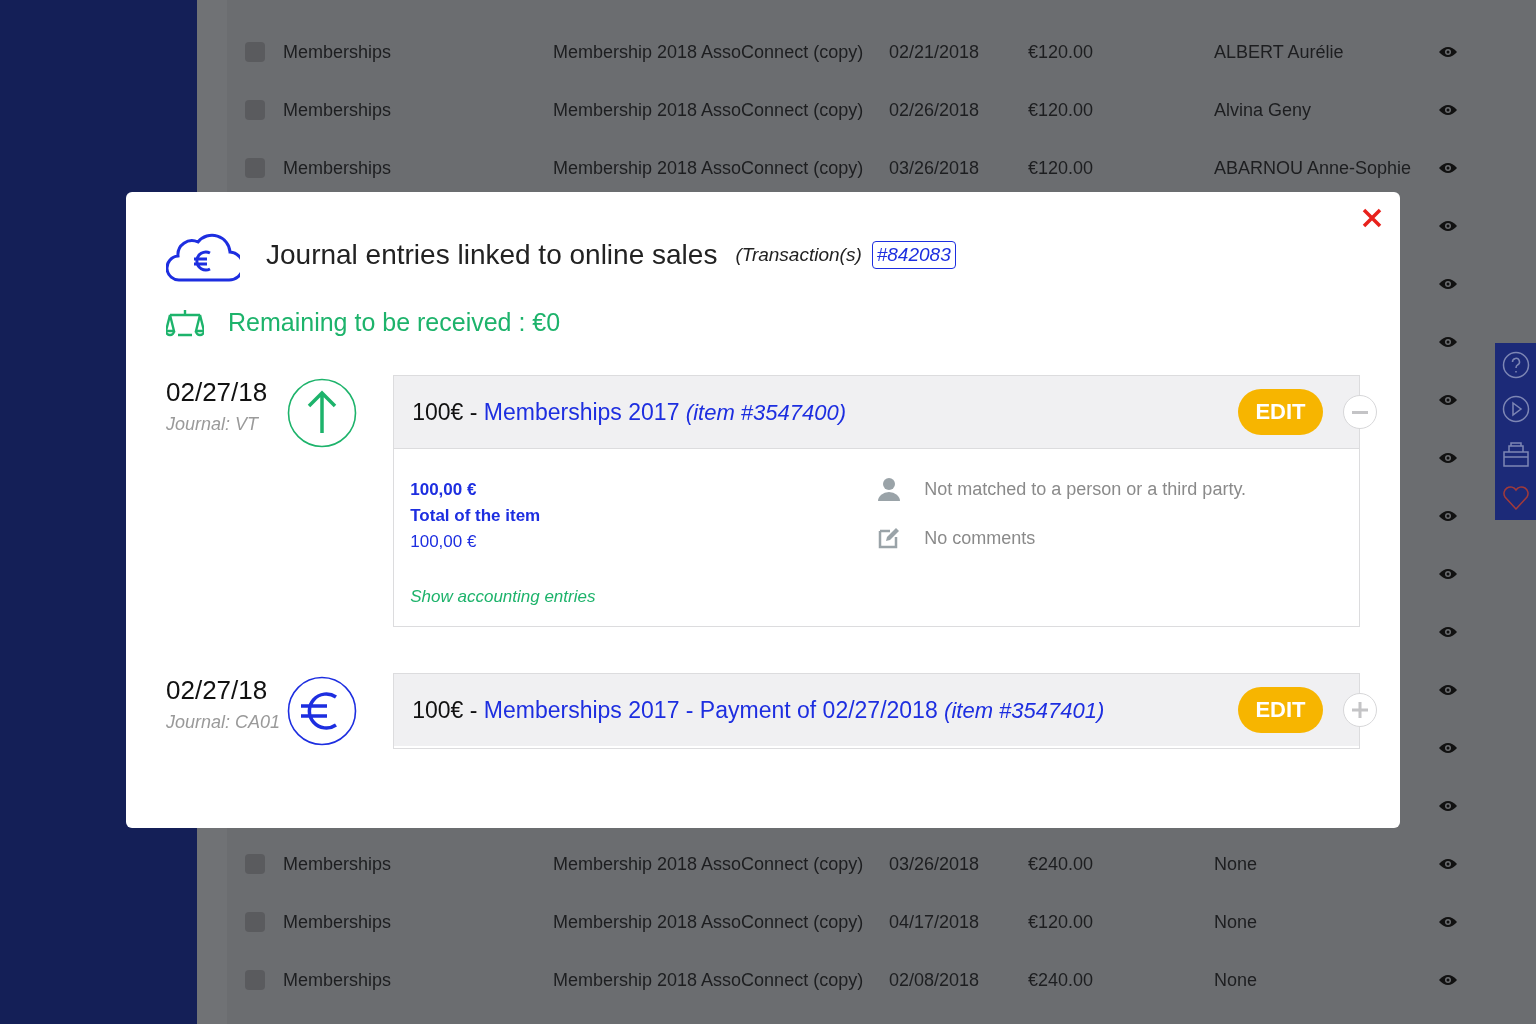 This screenshot has width=1536, height=1024. Describe the element at coordinates (934, 980) in the screenshot. I see `table-cell: 02/08/2018` at that location.